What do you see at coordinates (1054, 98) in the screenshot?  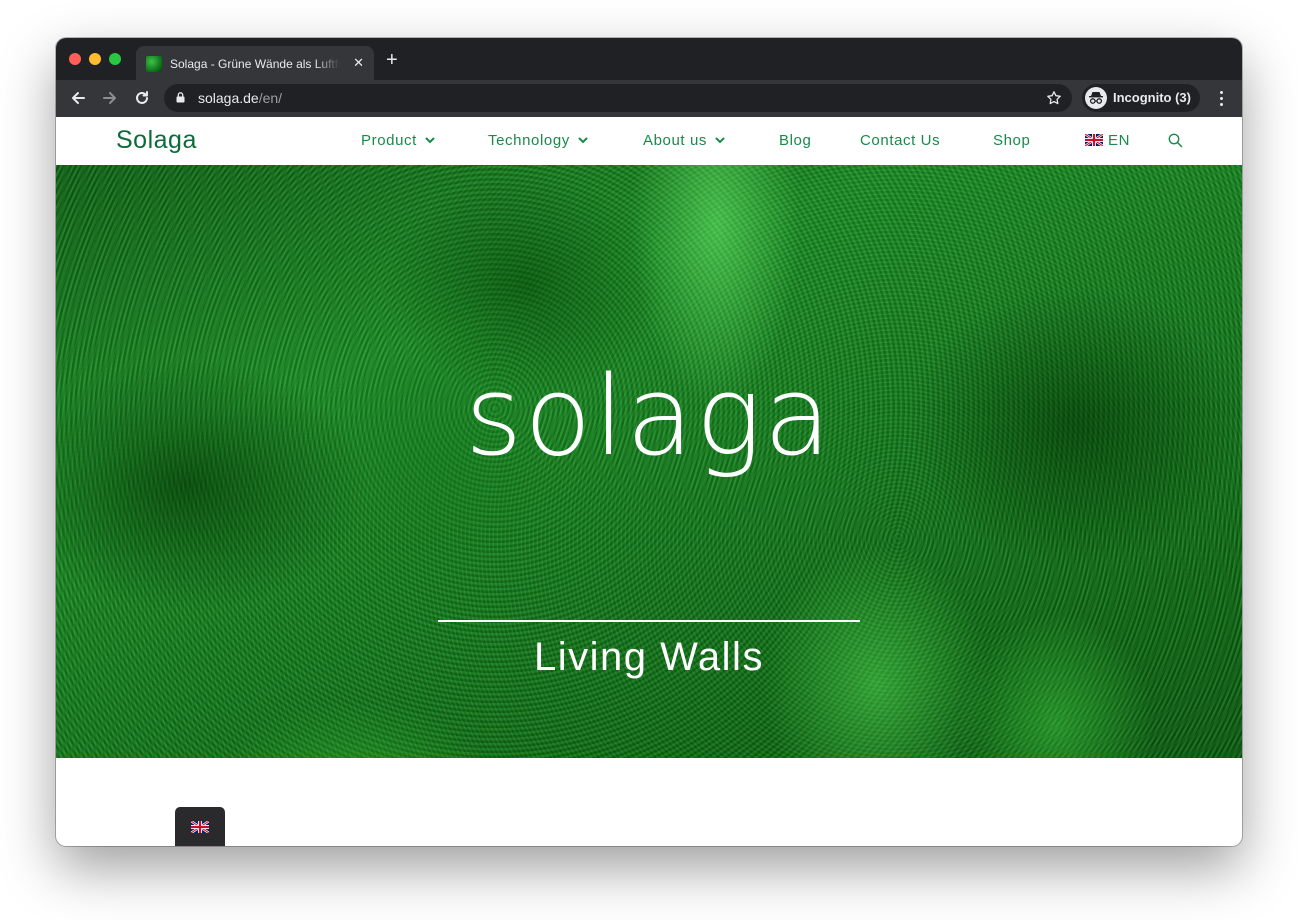 I see `bookmark-star-icon` at bounding box center [1054, 98].